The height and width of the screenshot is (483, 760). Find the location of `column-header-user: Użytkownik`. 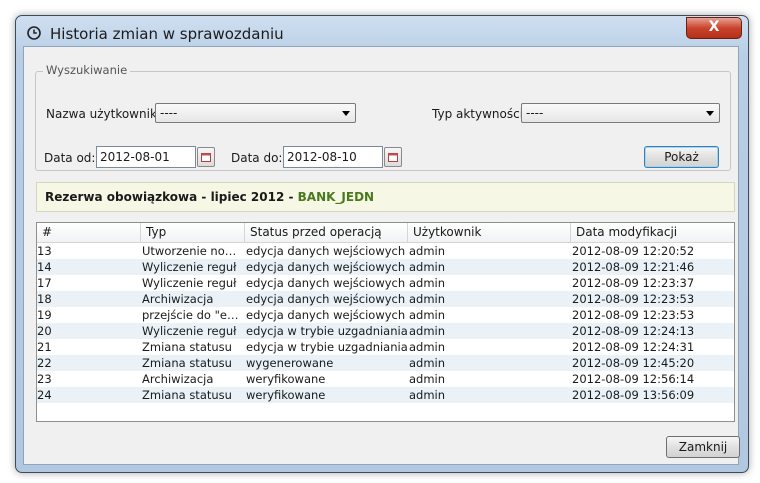

column-header-user: Użytkownik is located at coordinates (489, 232).